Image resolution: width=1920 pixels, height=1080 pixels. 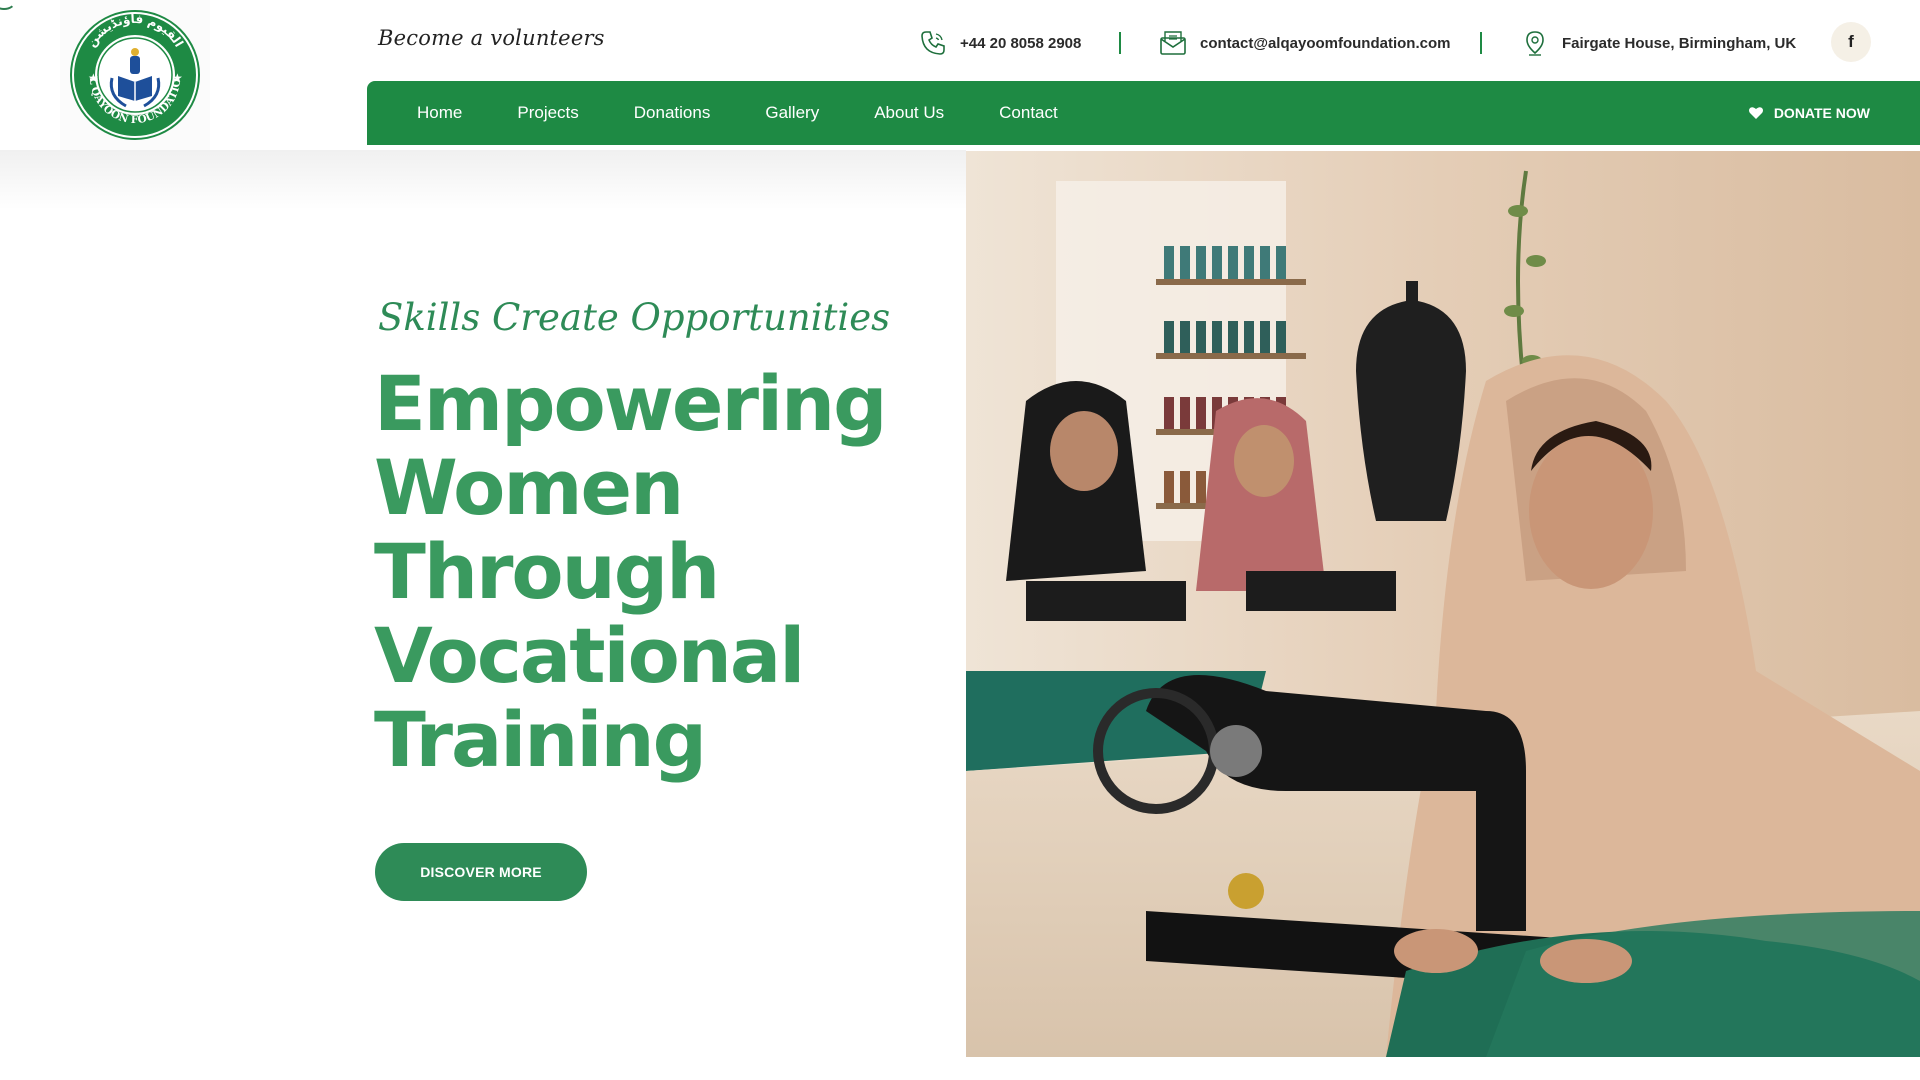 I want to click on donate-now-button: DONATE NOW, so click(x=1809, y=113).